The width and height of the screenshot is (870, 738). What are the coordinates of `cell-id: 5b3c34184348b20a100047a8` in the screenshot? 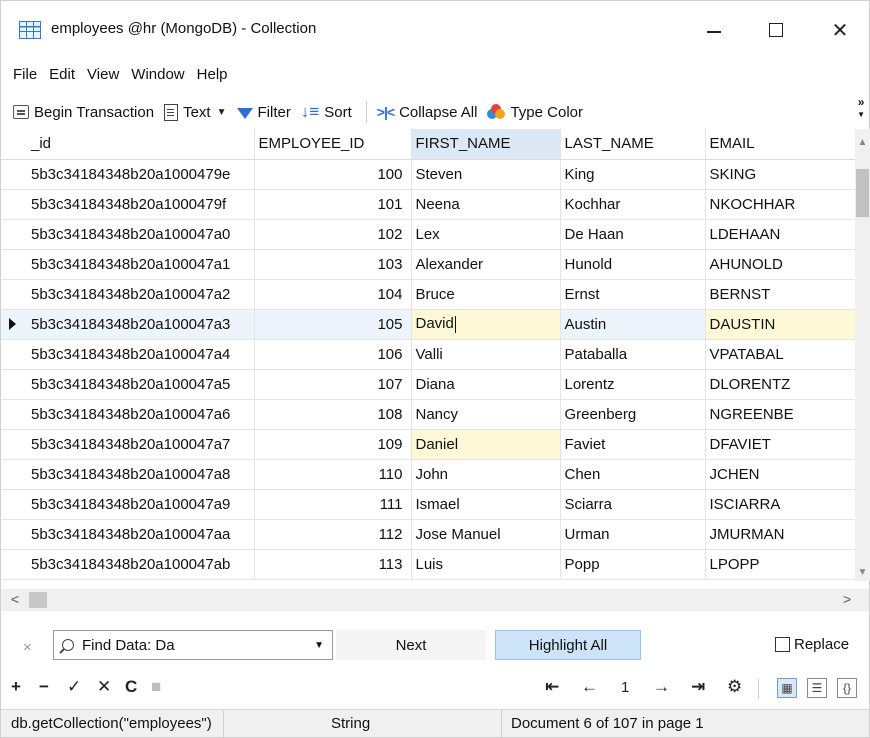 It's located at (128, 474).